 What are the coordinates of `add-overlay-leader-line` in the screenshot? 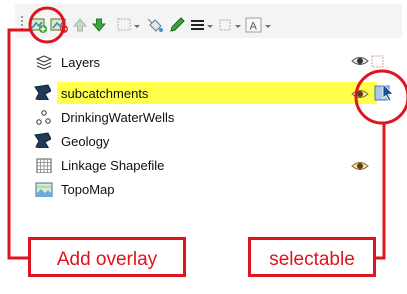 It's located at (18, 144).